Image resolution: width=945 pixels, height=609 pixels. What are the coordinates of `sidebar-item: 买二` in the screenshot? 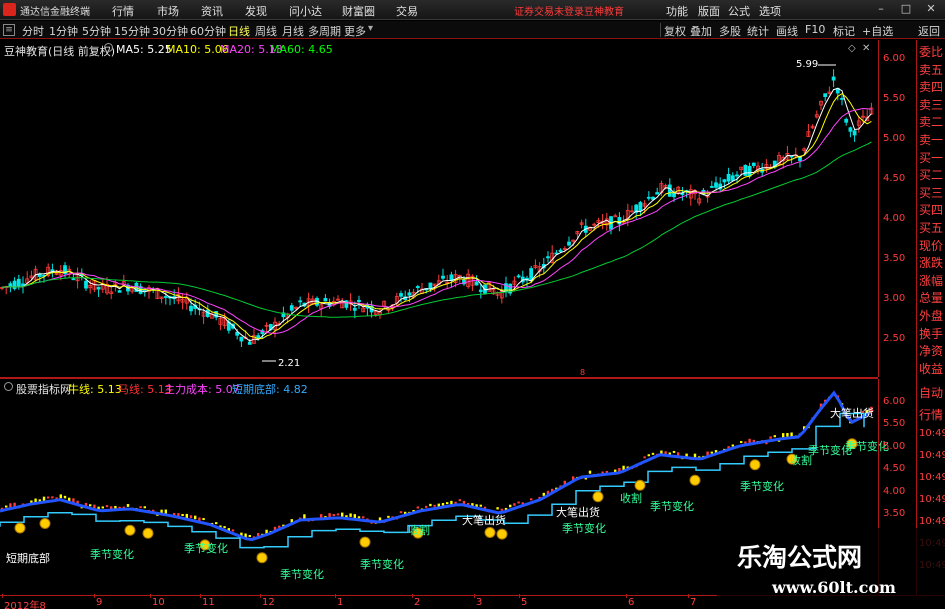 It's located at (931, 174).